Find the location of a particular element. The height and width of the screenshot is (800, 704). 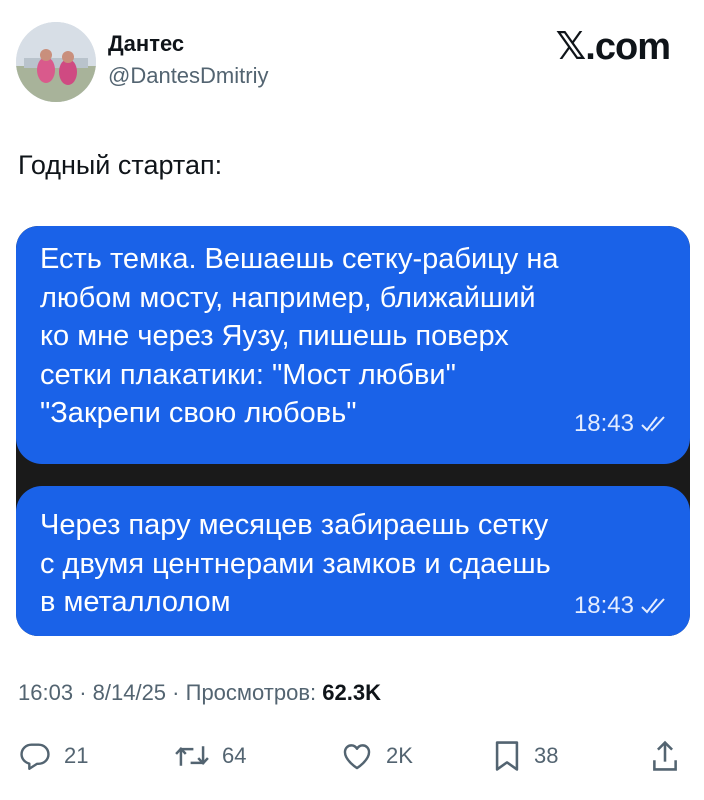

chat-message-line: ко мне через Яузу, пишешь поверх is located at coordinates (274, 336).